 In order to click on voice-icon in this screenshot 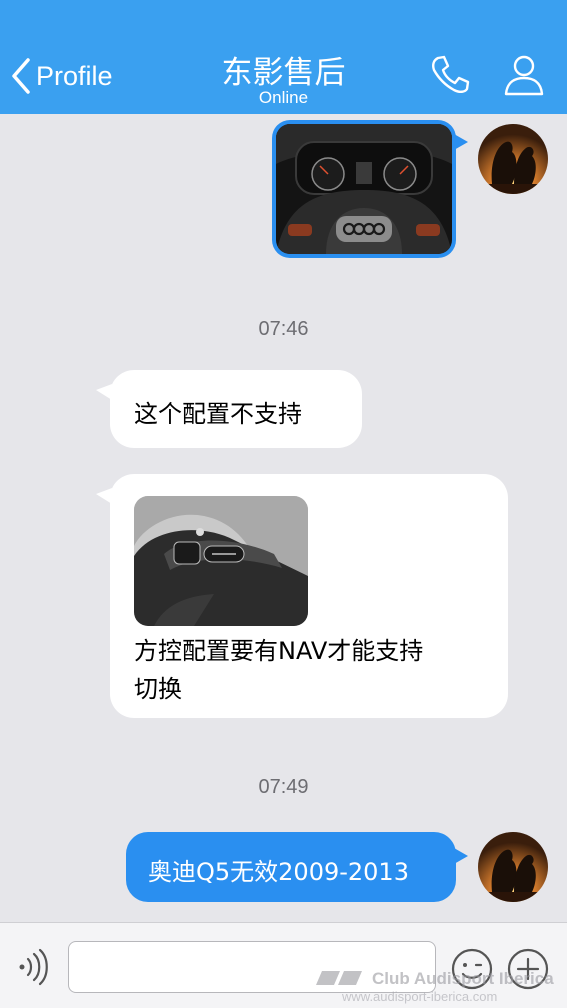, I will do `click(33, 967)`.